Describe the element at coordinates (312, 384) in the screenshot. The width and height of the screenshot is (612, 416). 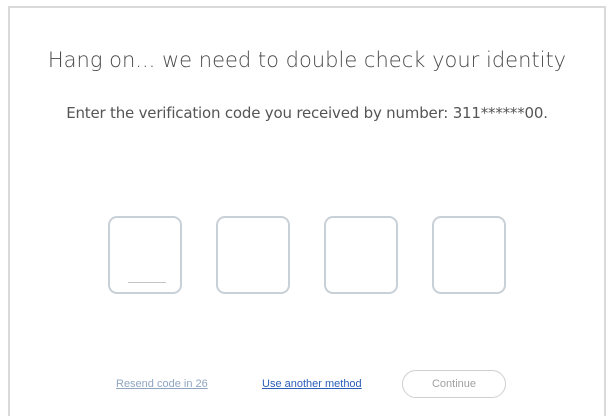
I see `use-another-method-link: Use another method` at that location.